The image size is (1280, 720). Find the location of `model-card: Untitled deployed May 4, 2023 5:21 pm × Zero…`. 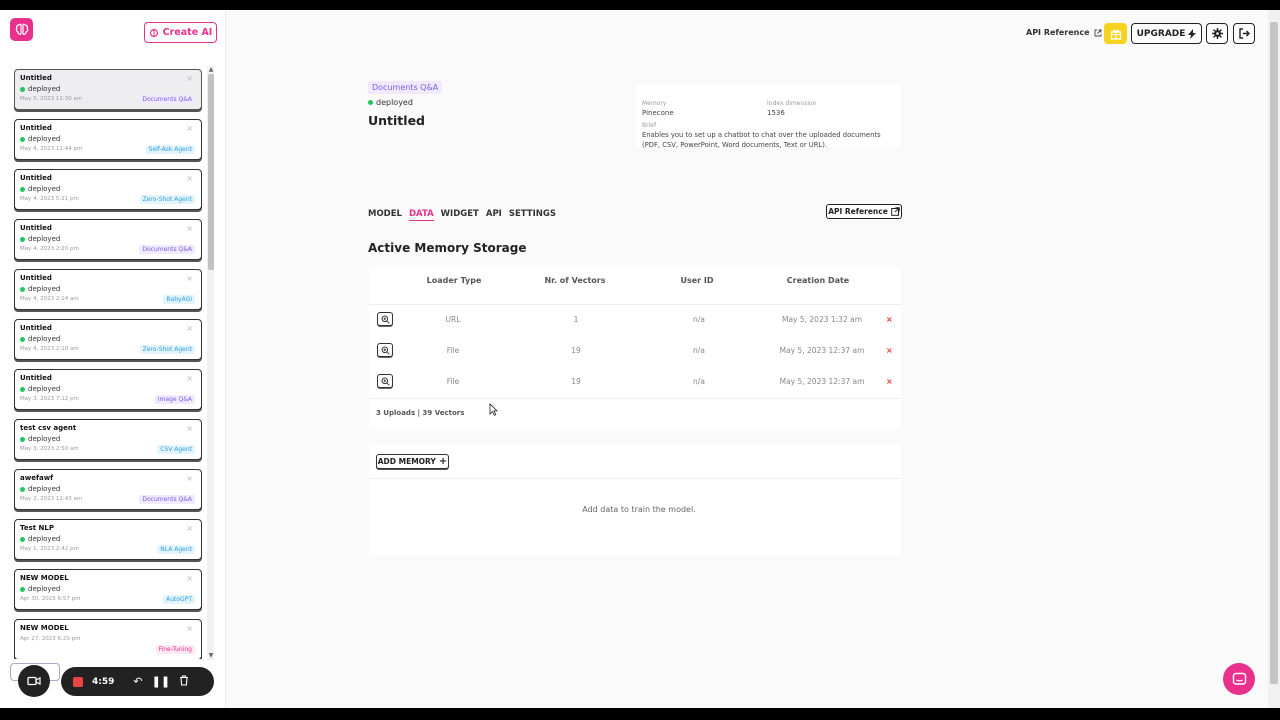

model-card: Untitled deployed May 4, 2023 5:21 pm × Zero… is located at coordinates (108, 189).